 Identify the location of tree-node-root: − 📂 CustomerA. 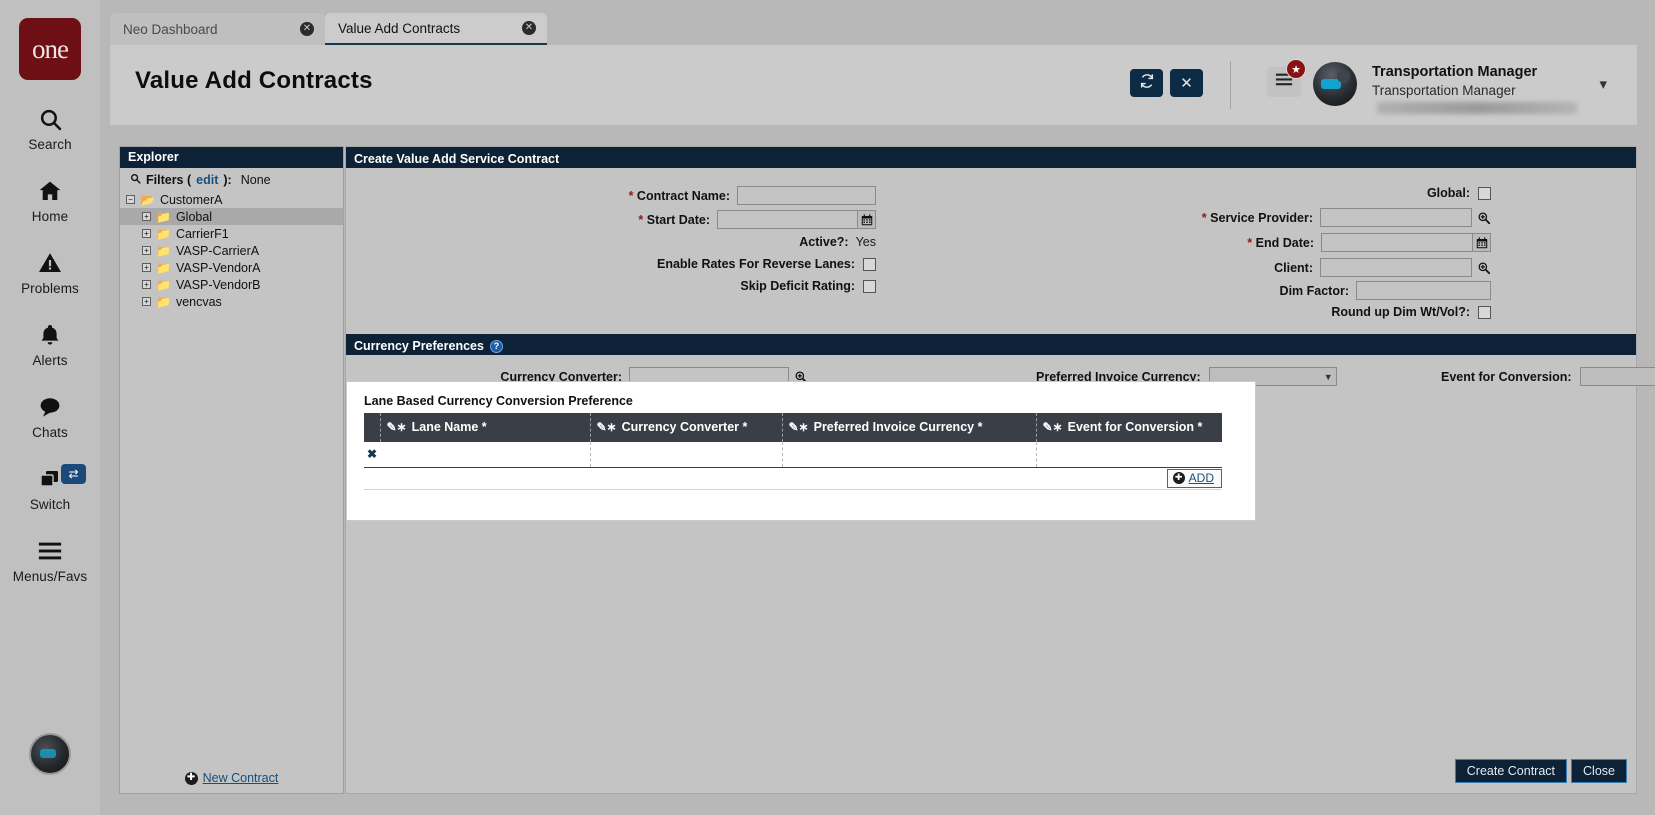
(231, 199).